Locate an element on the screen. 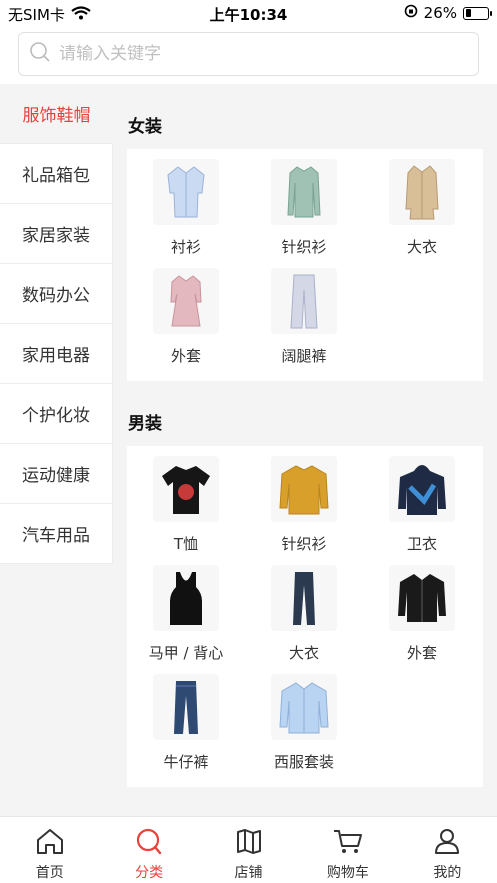 The height and width of the screenshot is (883, 497). sweater-icon is located at coordinates (304, 489).